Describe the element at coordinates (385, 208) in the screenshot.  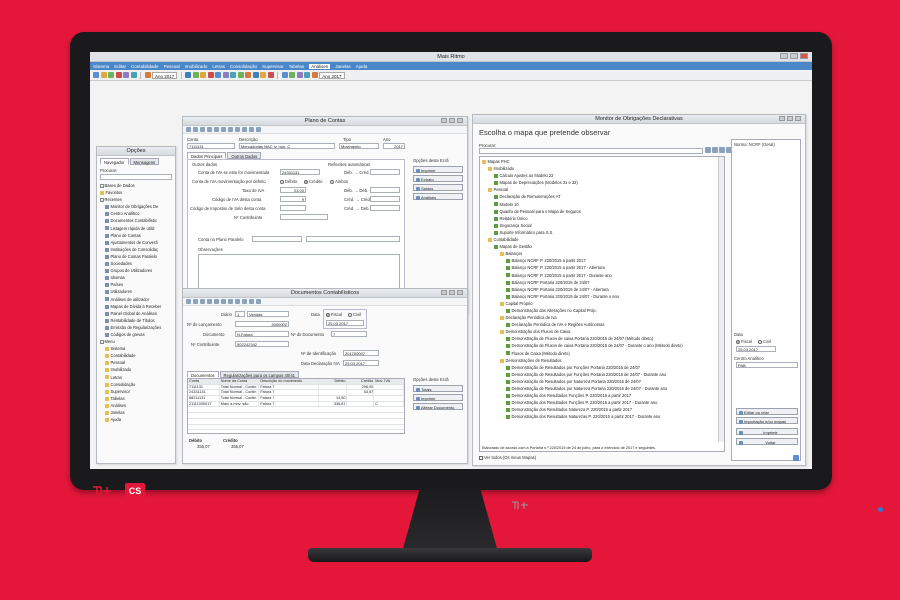
I see `cred-deb-field` at that location.